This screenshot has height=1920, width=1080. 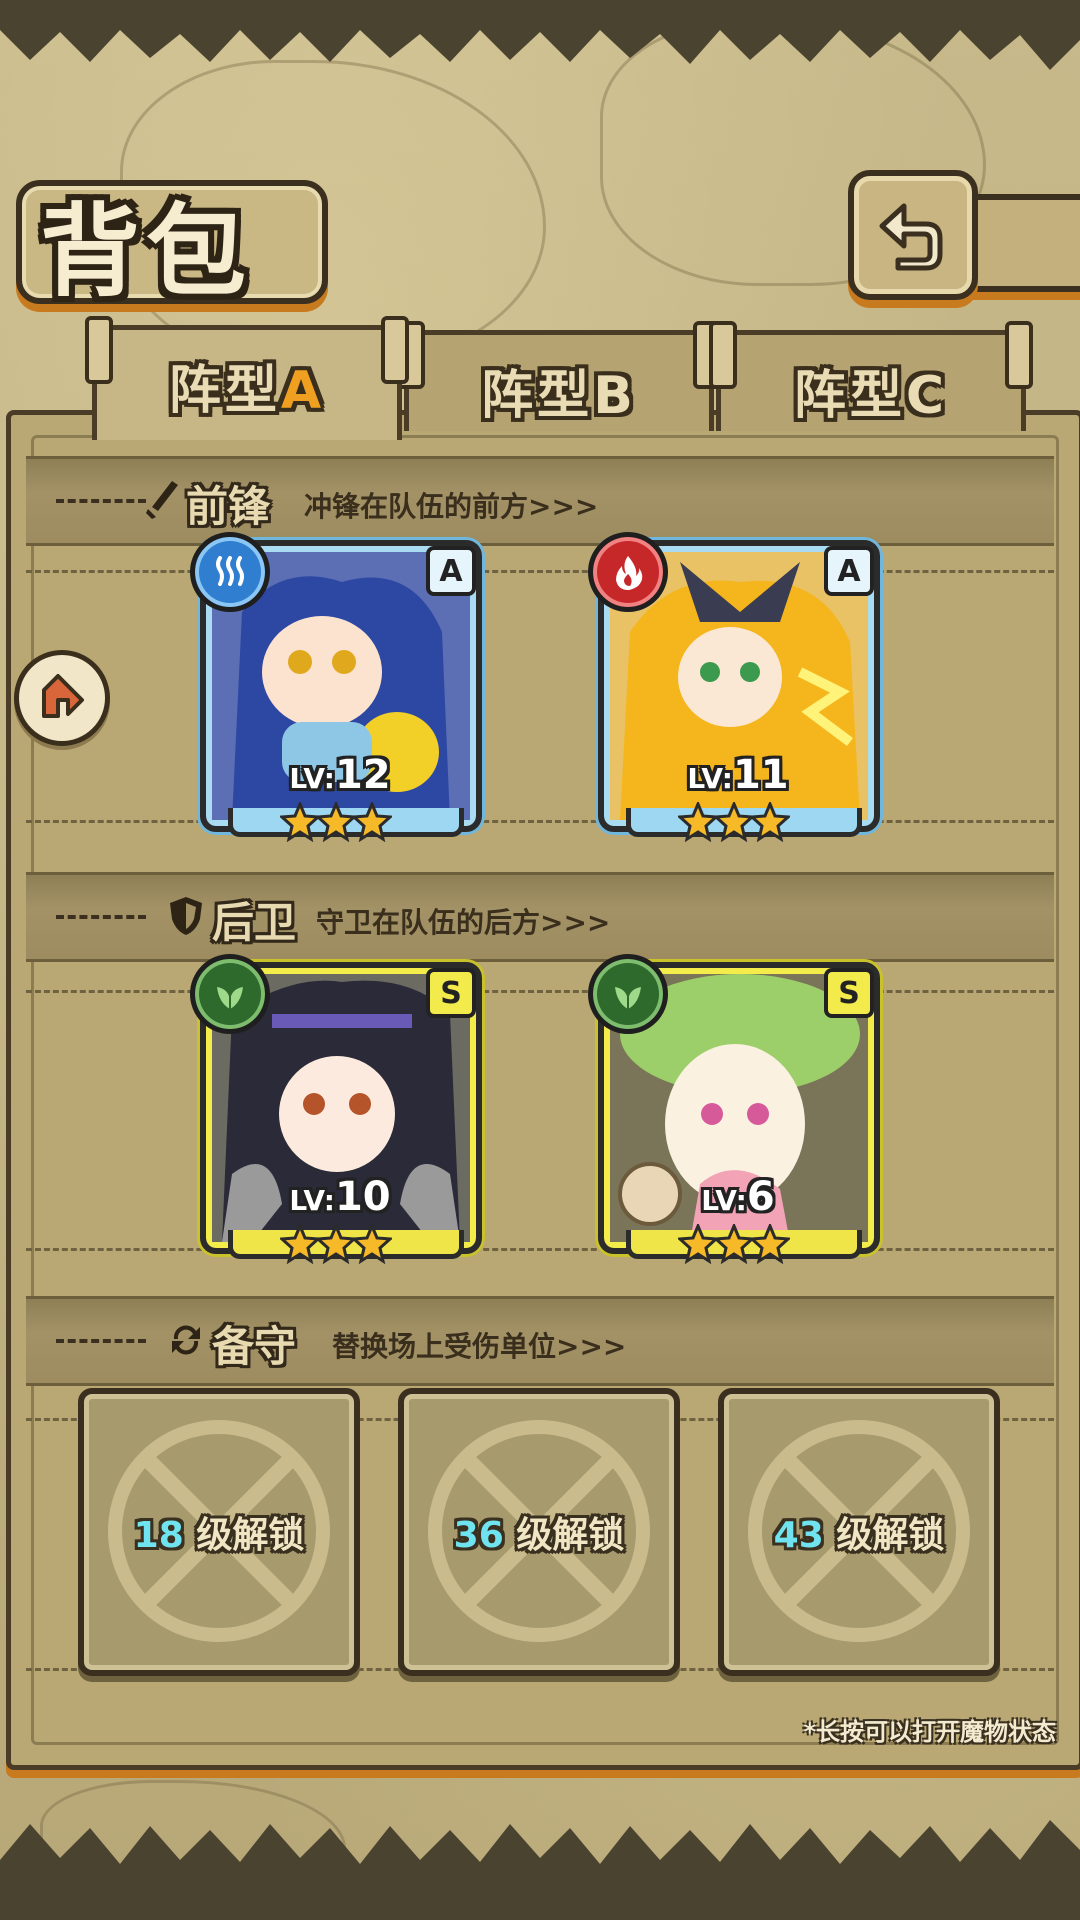 I want to click on jagged-bottom-border, so click(x=540, y=1870).